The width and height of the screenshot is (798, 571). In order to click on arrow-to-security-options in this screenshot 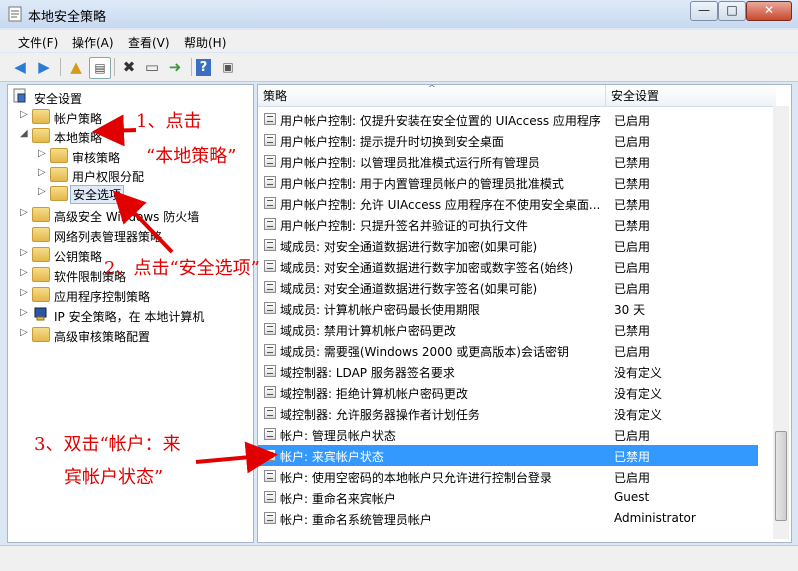, I will do `click(143, 222)`.